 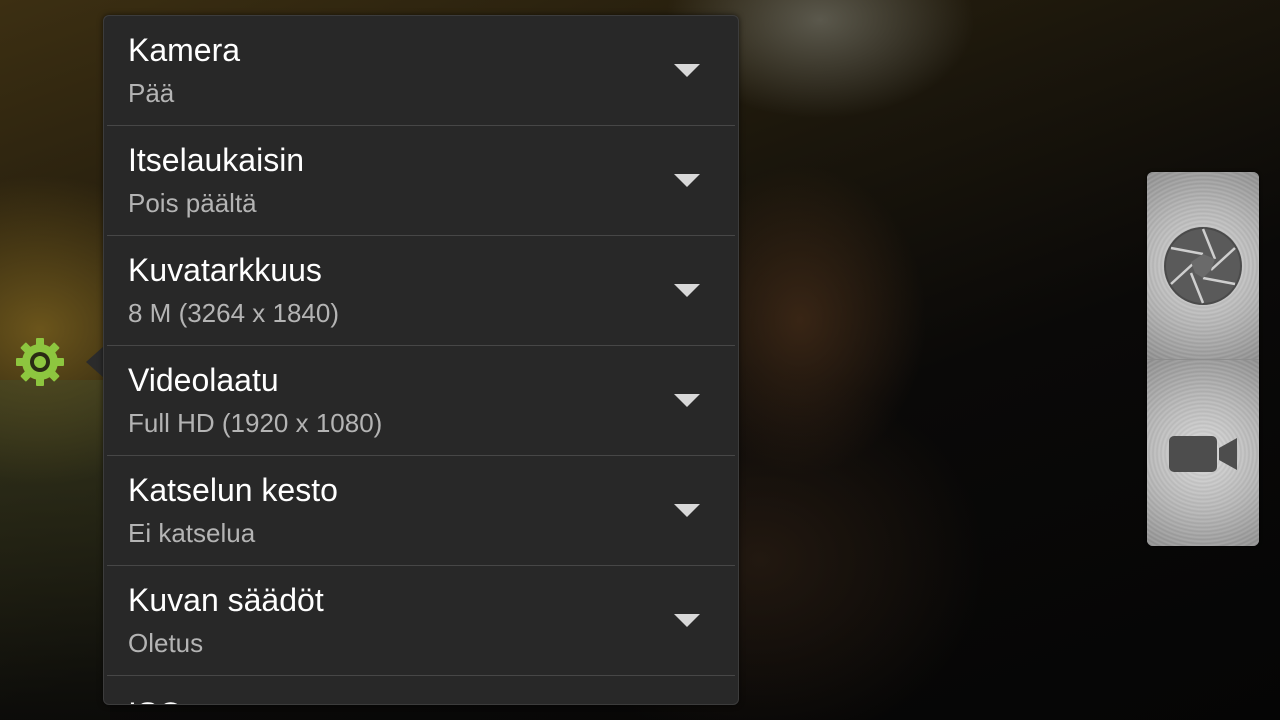 What do you see at coordinates (233, 490) in the screenshot?
I see `setting-title: Katselun kesto` at bounding box center [233, 490].